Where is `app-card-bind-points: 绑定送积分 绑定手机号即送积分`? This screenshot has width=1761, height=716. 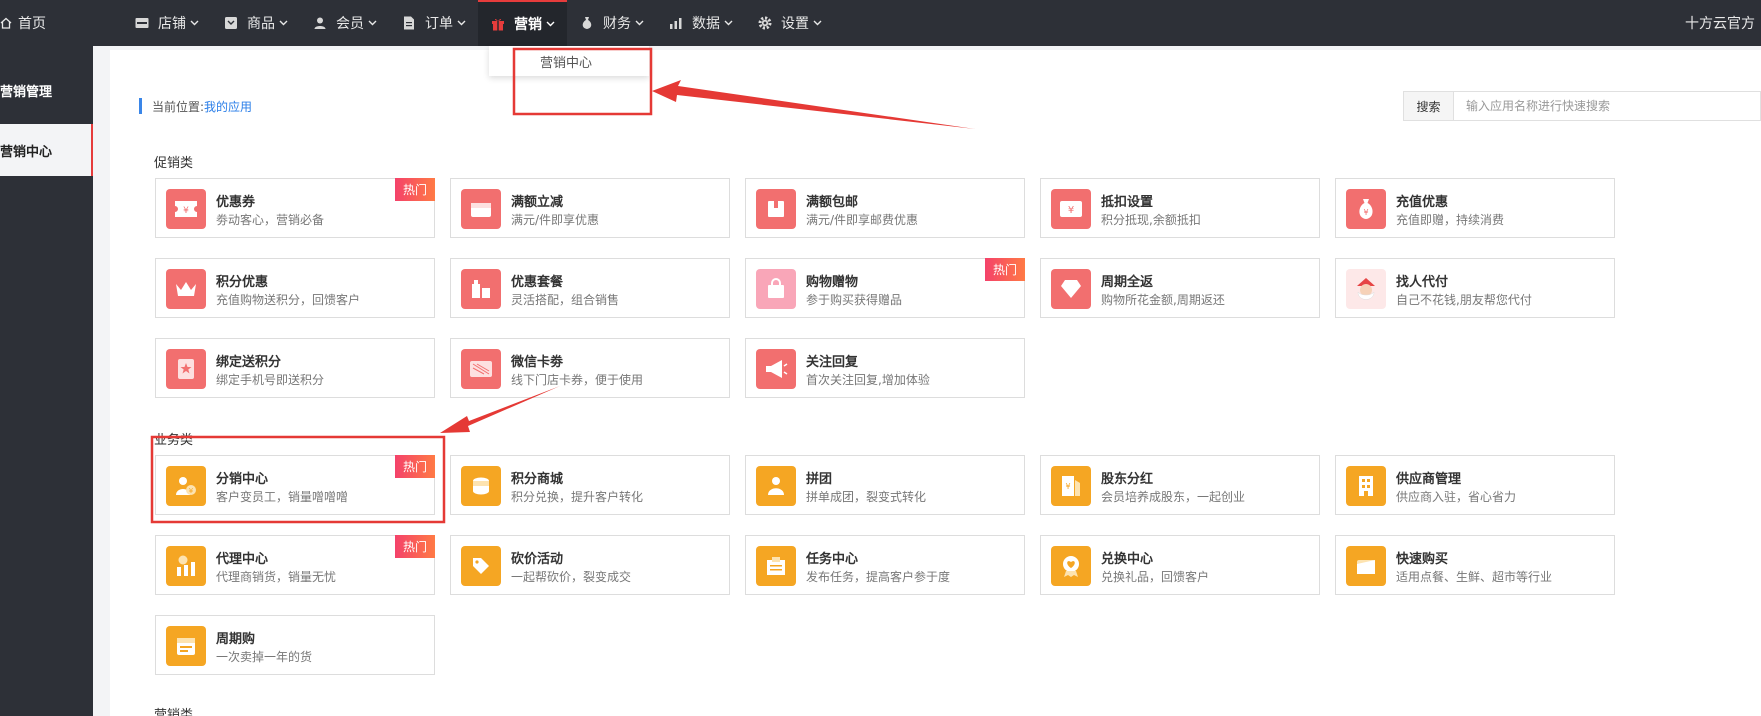 app-card-bind-points: 绑定送积分 绑定手机号即送积分 is located at coordinates (295, 368).